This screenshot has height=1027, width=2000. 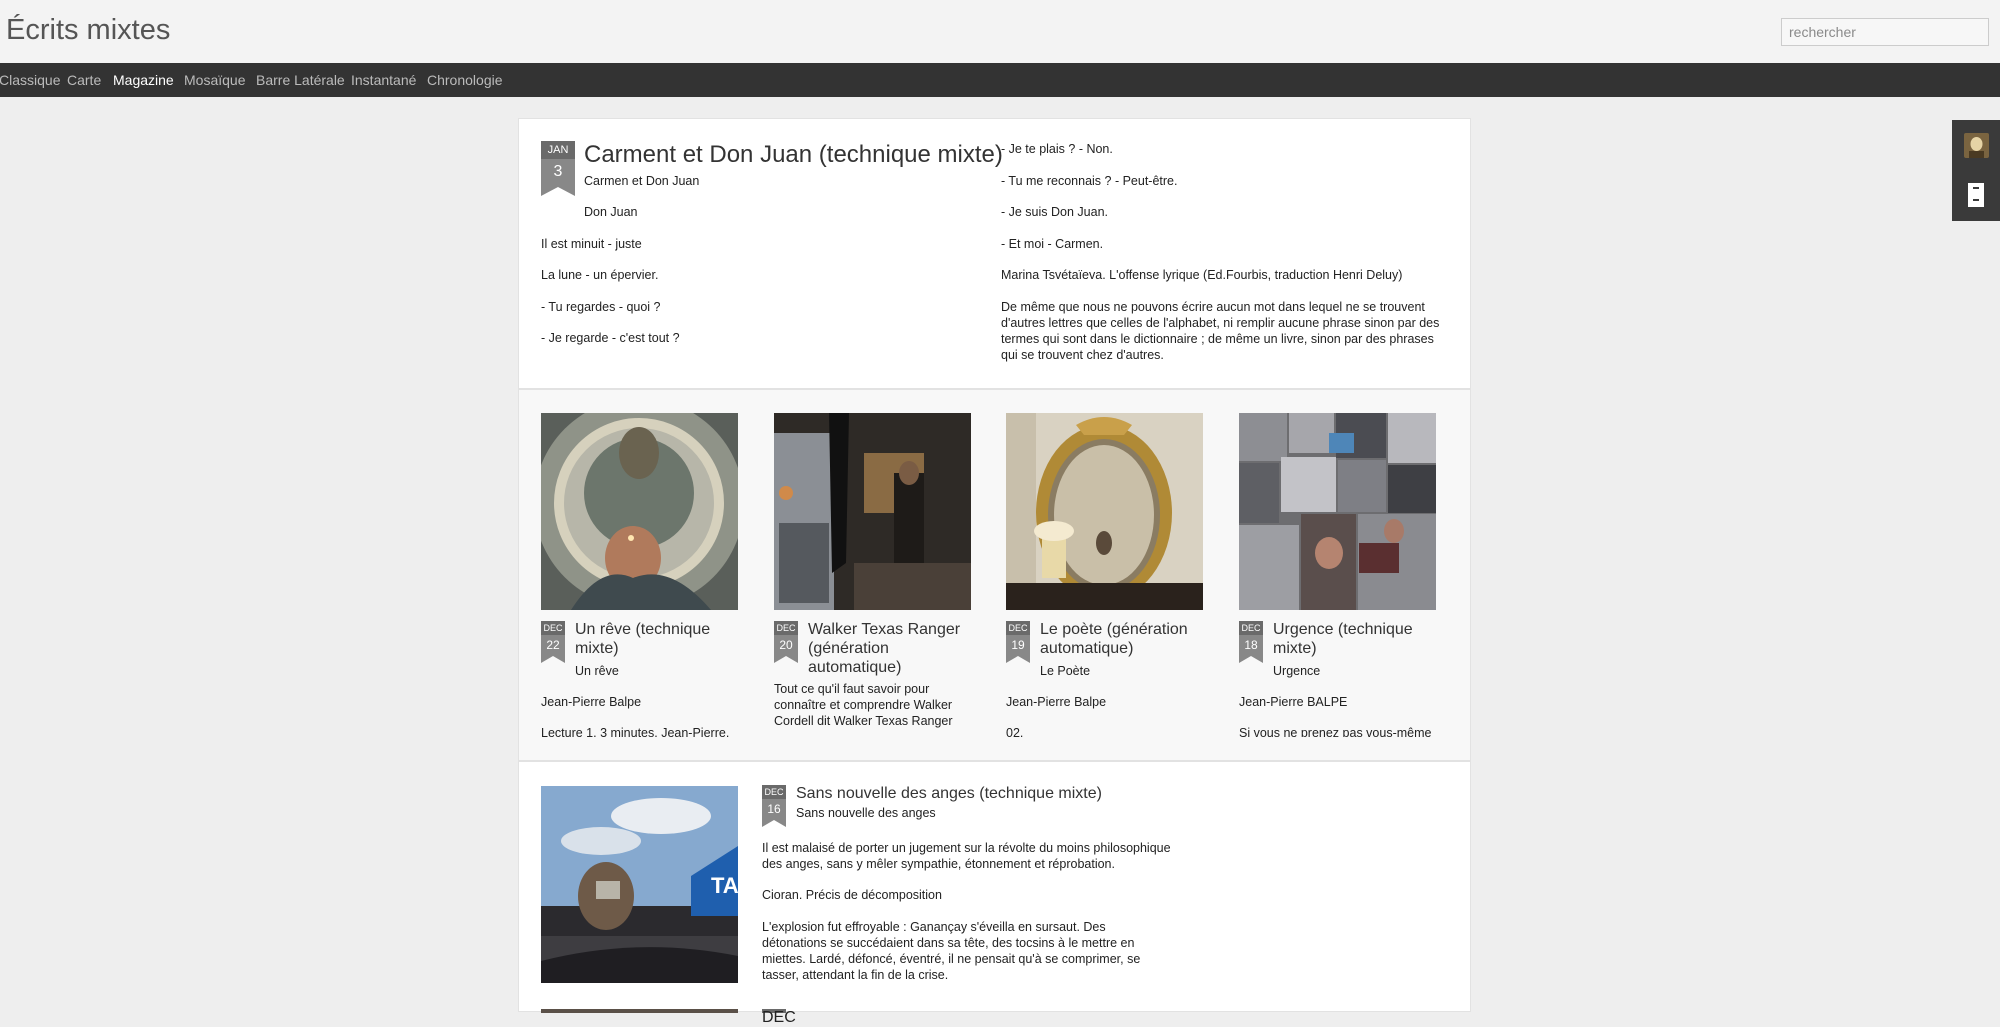 I want to click on post-paragraph: La lune - un épervier., so click(x=600, y=275).